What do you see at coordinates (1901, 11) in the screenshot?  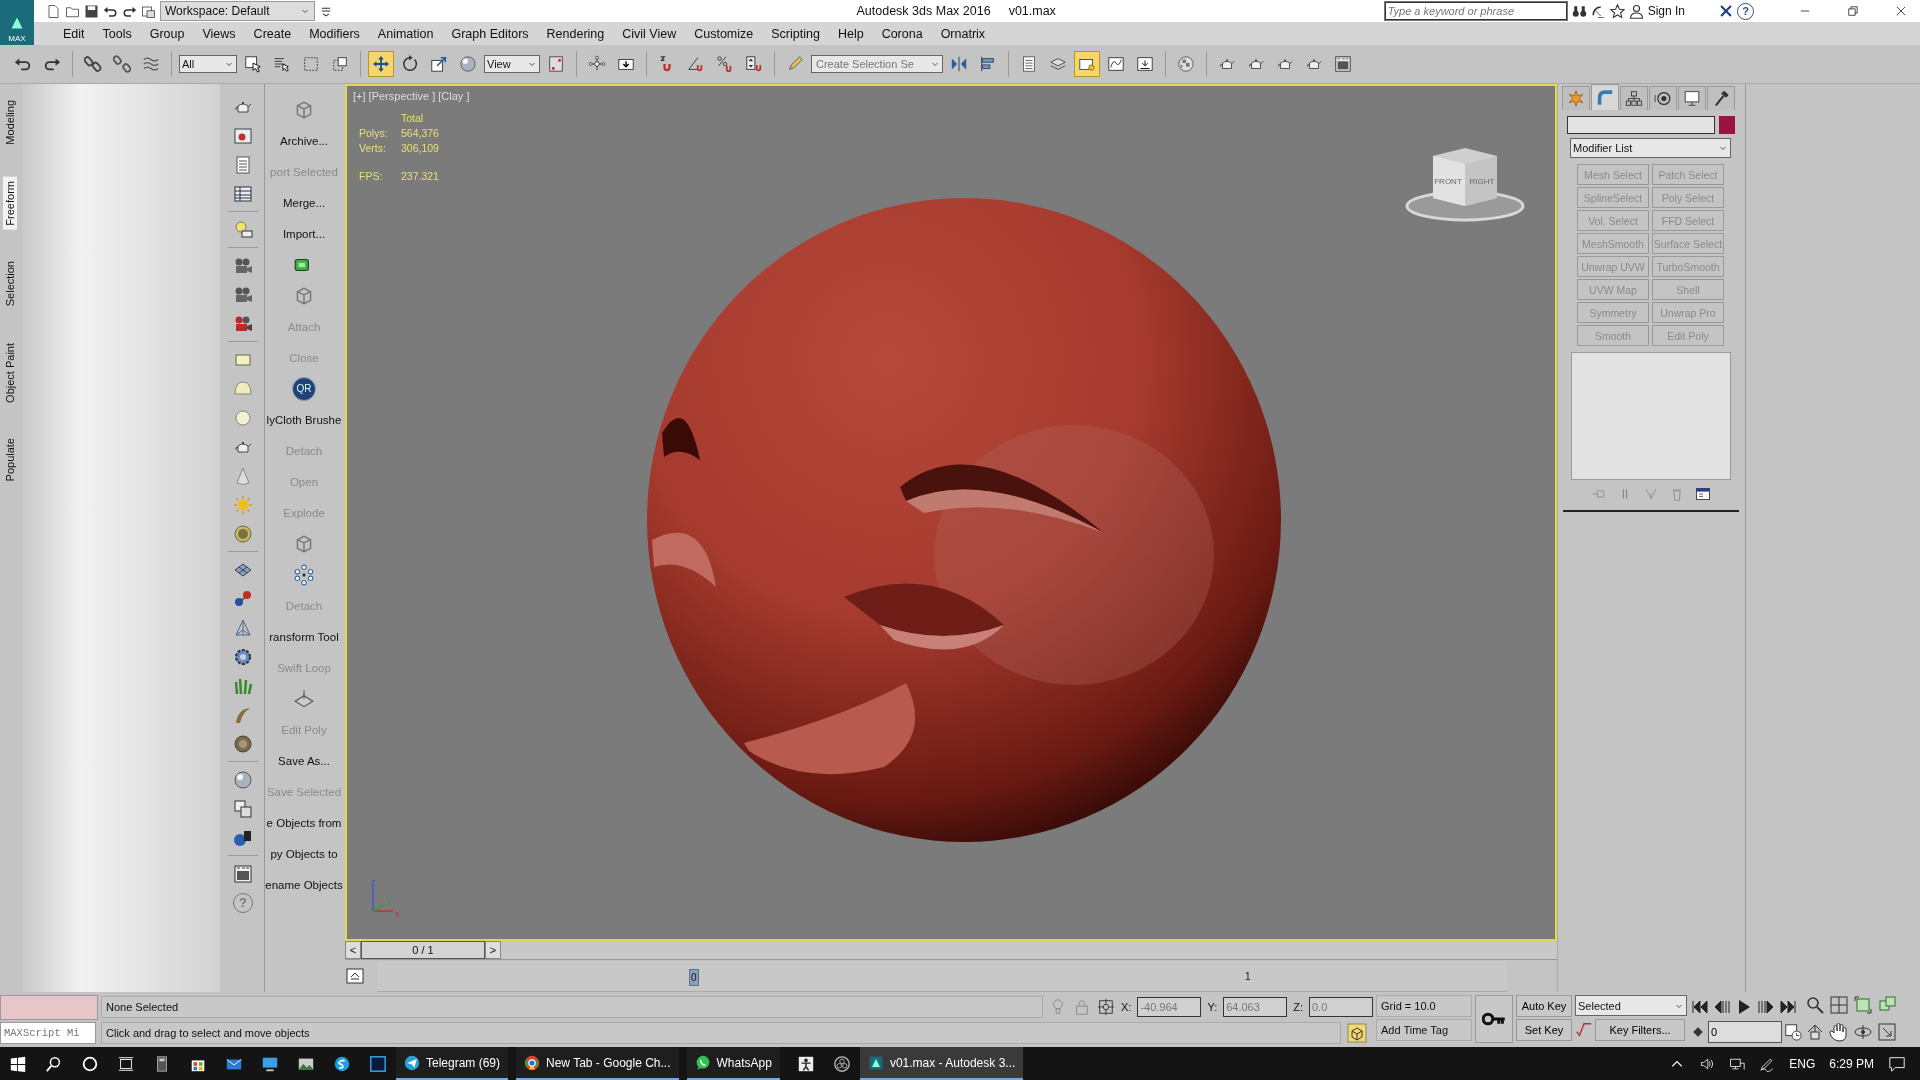 I see `close-icon` at bounding box center [1901, 11].